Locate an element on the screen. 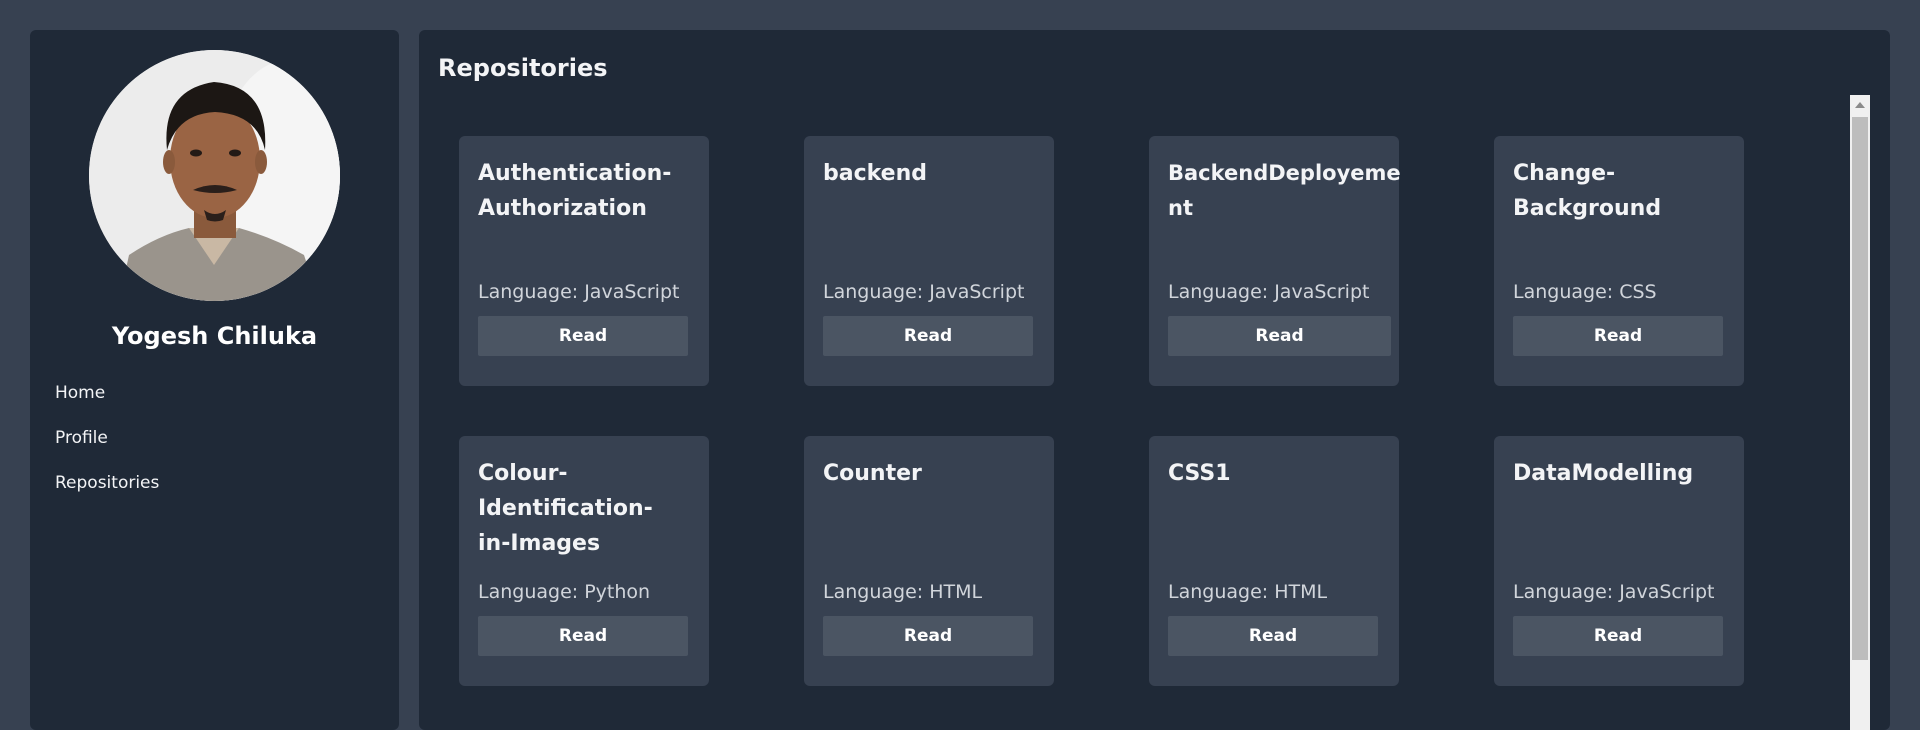 This screenshot has width=1920, height=730. sidebar-item-home: Home is located at coordinates (107, 405).